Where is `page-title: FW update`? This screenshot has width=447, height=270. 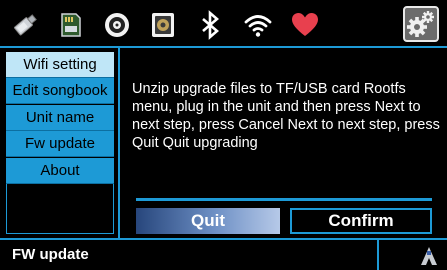
page-title: FW update is located at coordinates (50, 254).